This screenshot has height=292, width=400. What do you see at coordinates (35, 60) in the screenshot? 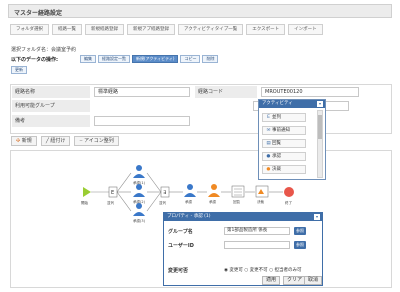
I see `operations-label: 以下のデータの操作:` at bounding box center [35, 60].